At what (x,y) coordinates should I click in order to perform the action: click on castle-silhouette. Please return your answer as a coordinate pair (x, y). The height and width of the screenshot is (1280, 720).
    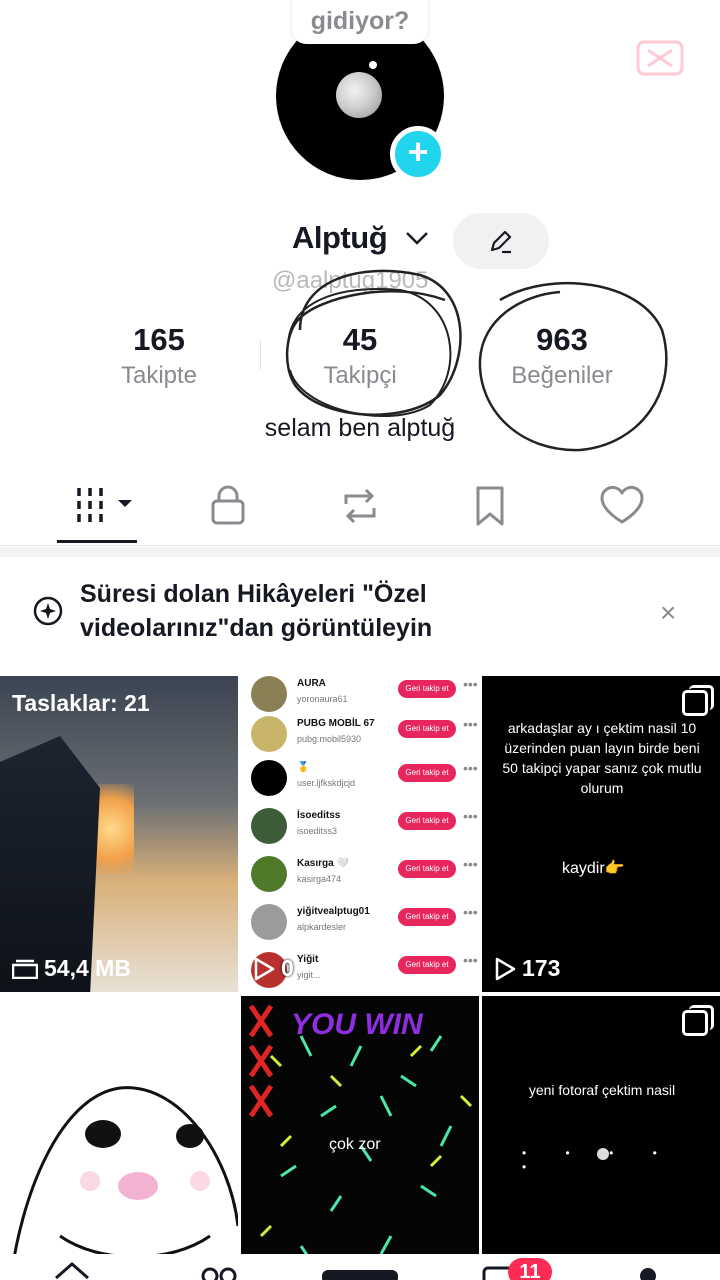
    Looking at the image, I should click on (50, 864).